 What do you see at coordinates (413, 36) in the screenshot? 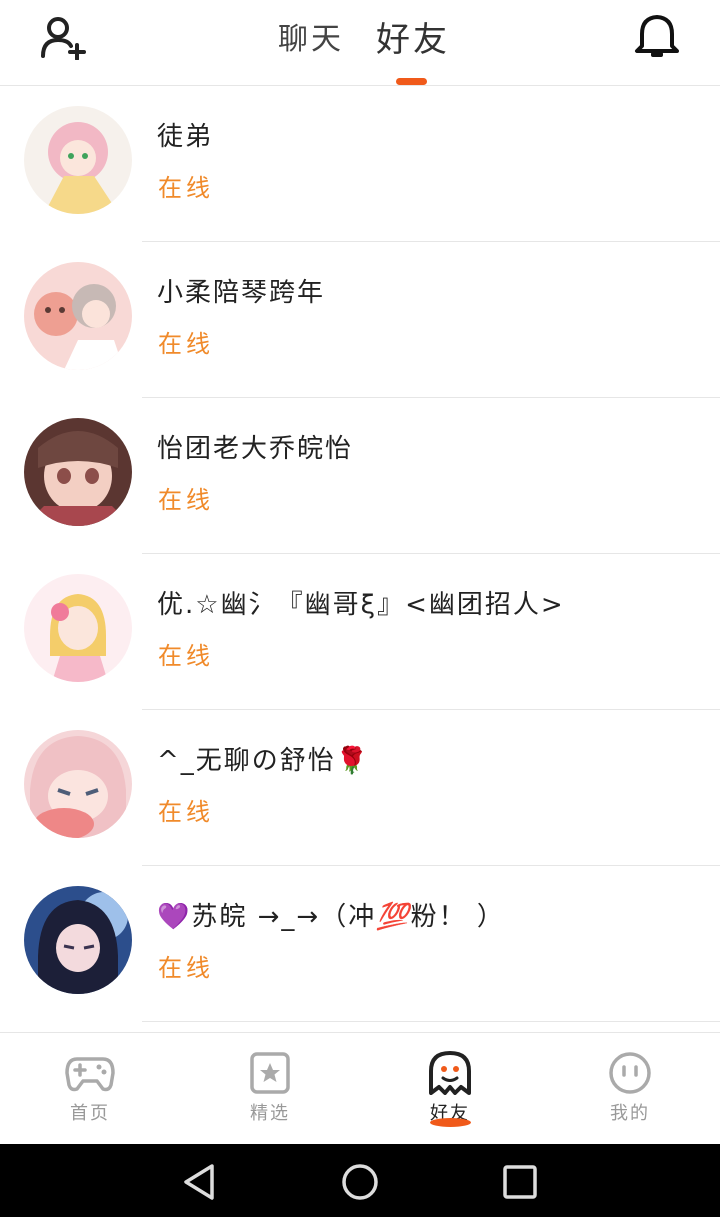
I see `tab-friends: 好友` at bounding box center [413, 36].